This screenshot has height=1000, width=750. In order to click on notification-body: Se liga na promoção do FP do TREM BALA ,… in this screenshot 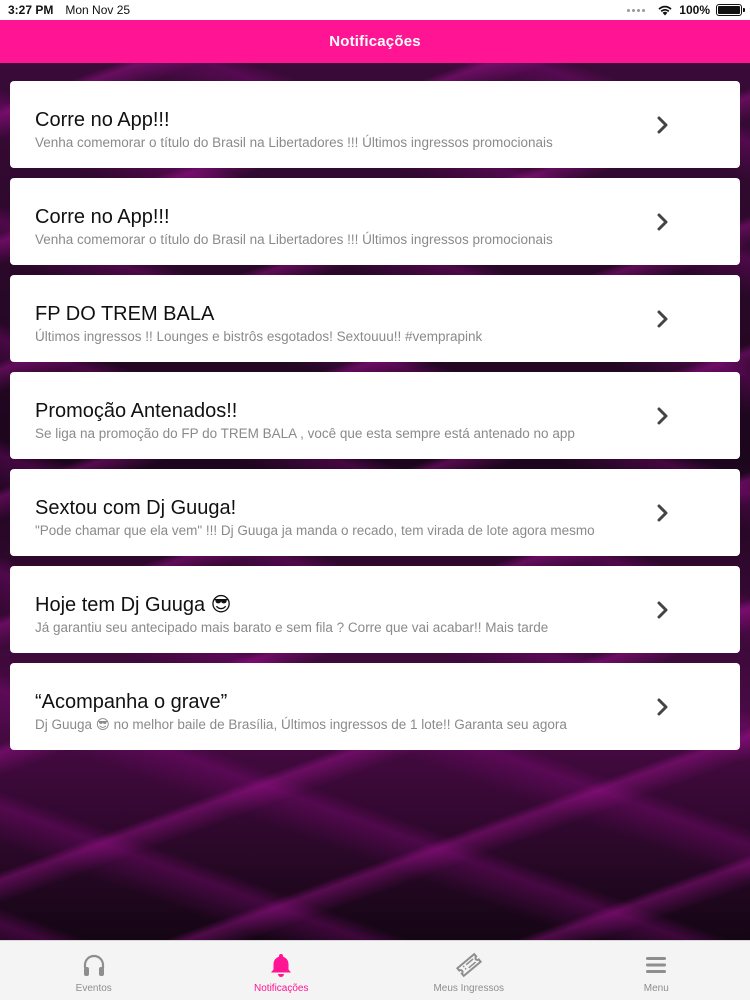, I will do `click(305, 433)`.